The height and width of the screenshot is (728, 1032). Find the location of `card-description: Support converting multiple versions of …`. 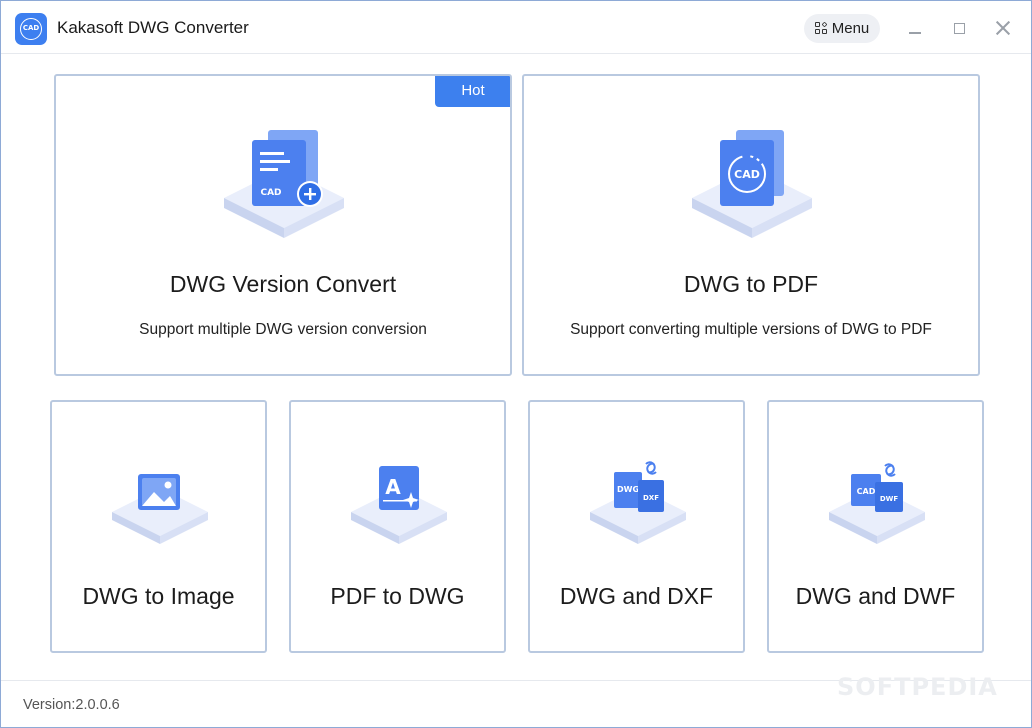

card-description: Support converting multiple versions of … is located at coordinates (751, 329).